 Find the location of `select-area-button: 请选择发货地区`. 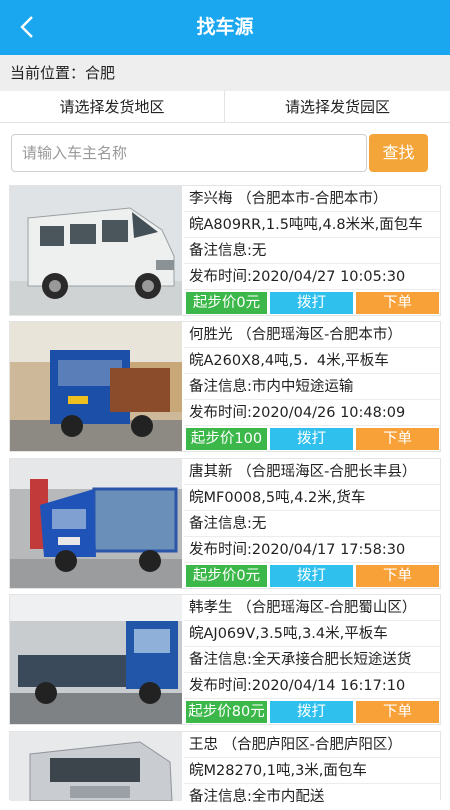

select-area-button: 请选择发货地区 is located at coordinates (112, 106).